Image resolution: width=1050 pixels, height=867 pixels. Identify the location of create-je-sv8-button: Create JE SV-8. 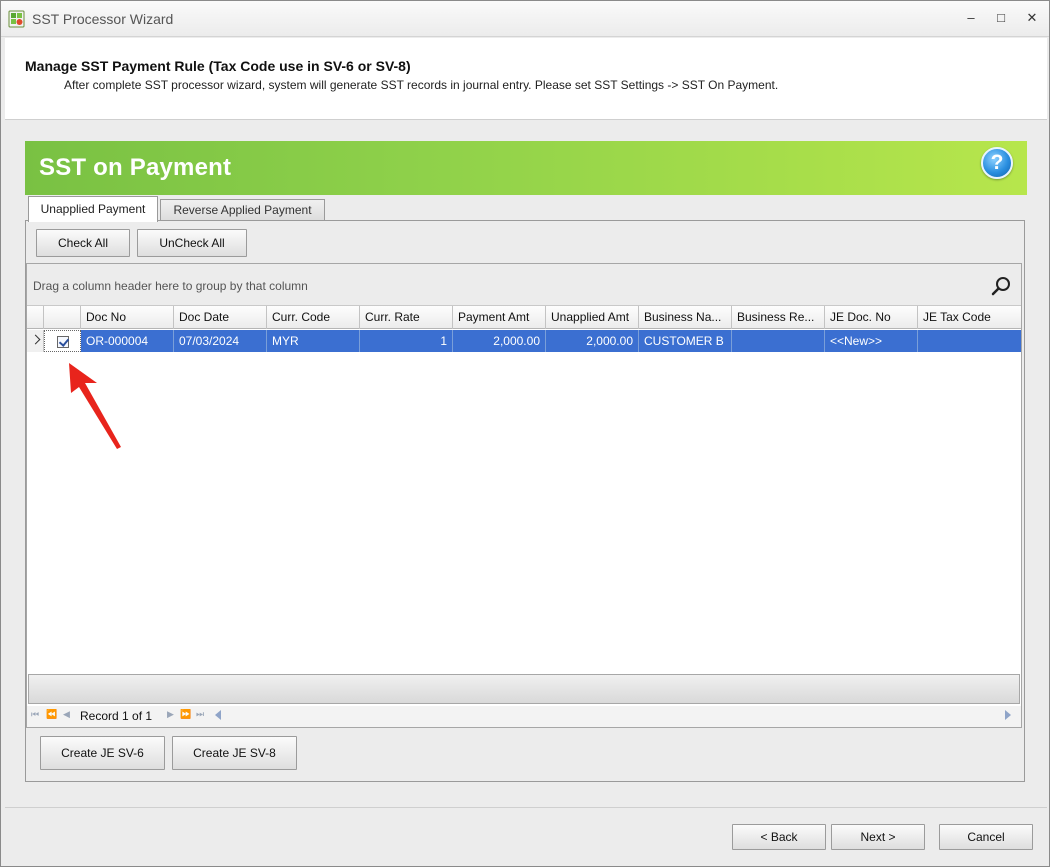
(234, 753).